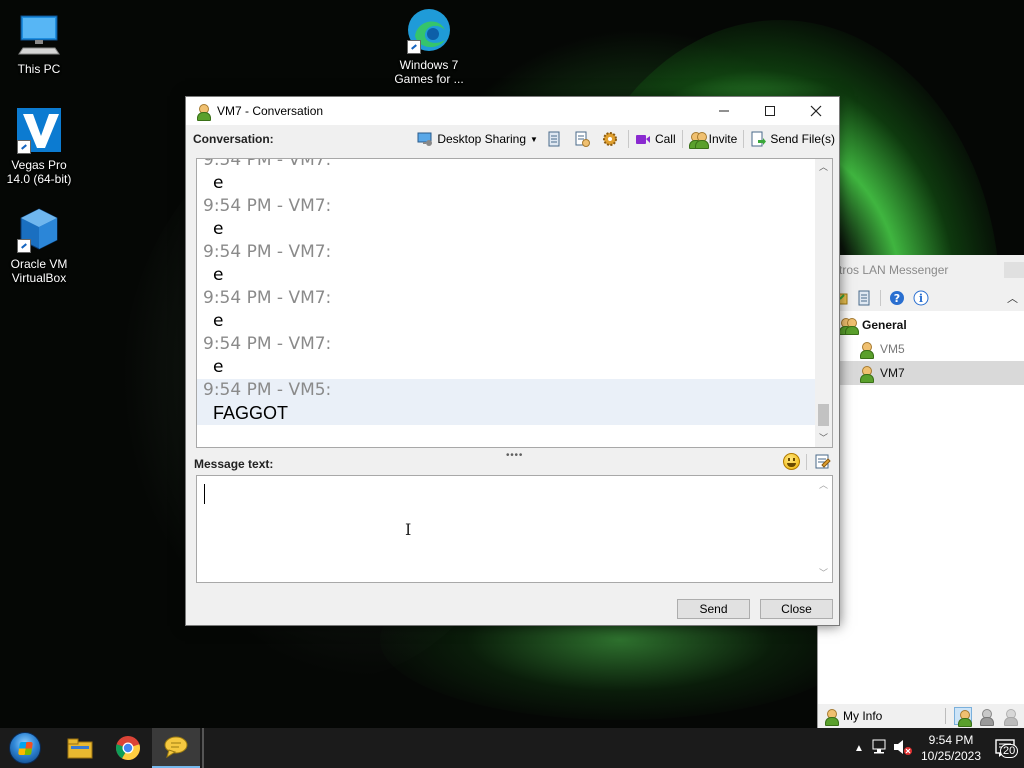 This screenshot has height=768, width=1024. Describe the element at coordinates (233, 139) in the screenshot. I see `conversation-label: Conversation:` at that location.